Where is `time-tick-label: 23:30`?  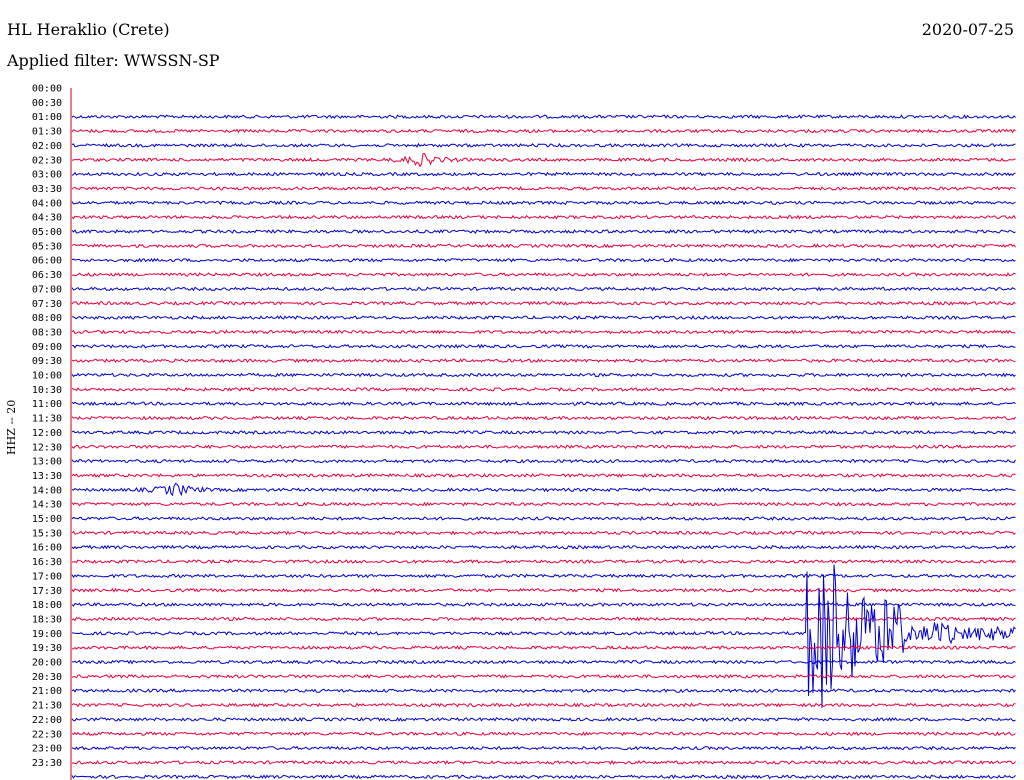 time-tick-label: 23:30 is located at coordinates (47, 763).